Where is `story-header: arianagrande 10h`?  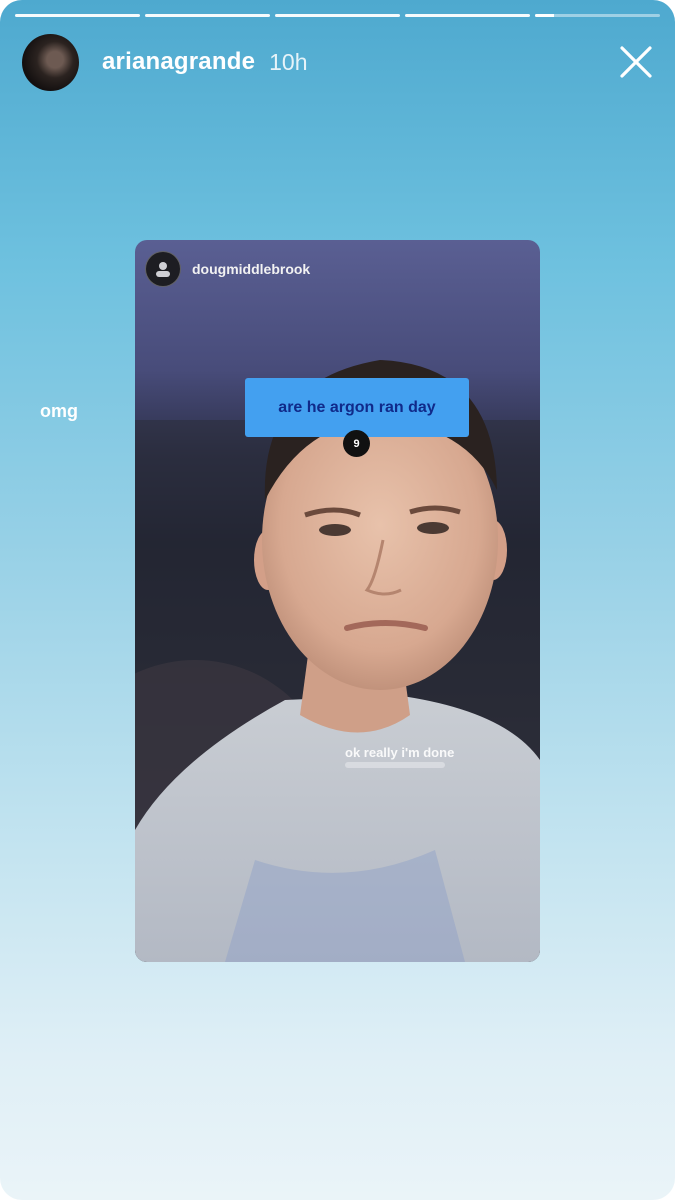
story-header: arianagrande 10h is located at coordinates (338, 62).